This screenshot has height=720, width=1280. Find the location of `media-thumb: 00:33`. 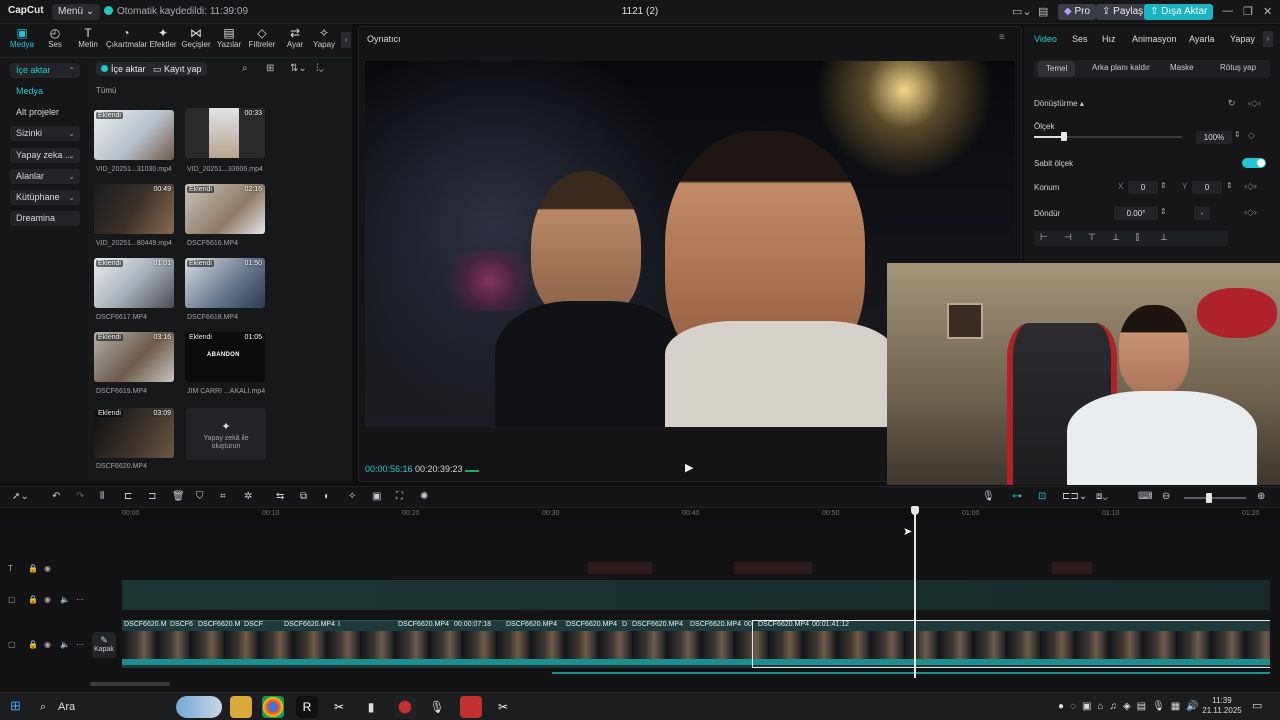

media-thumb: 00:33 is located at coordinates (225, 133).